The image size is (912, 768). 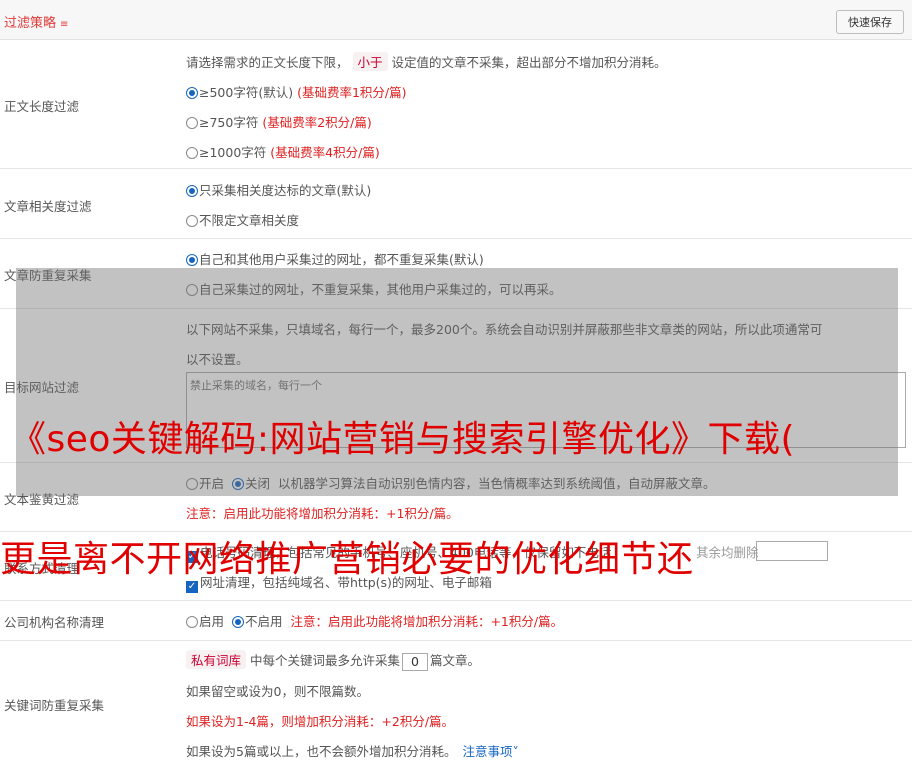 I want to click on option-text: 不限定文章相关度, so click(x=249, y=220).